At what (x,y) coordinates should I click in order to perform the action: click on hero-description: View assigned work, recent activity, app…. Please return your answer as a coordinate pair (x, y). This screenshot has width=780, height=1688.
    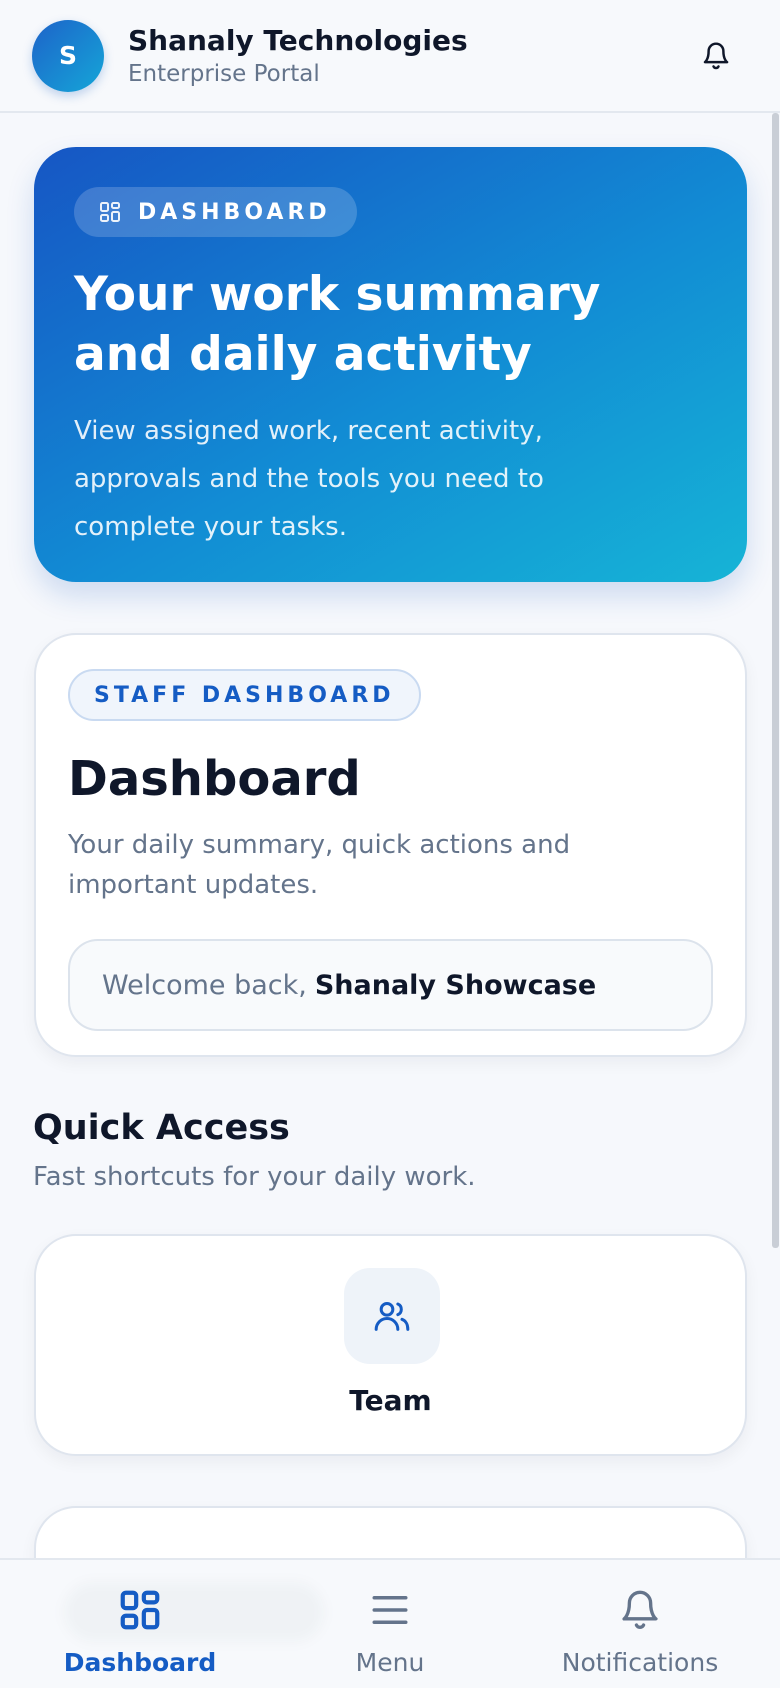
    Looking at the image, I should click on (309, 479).